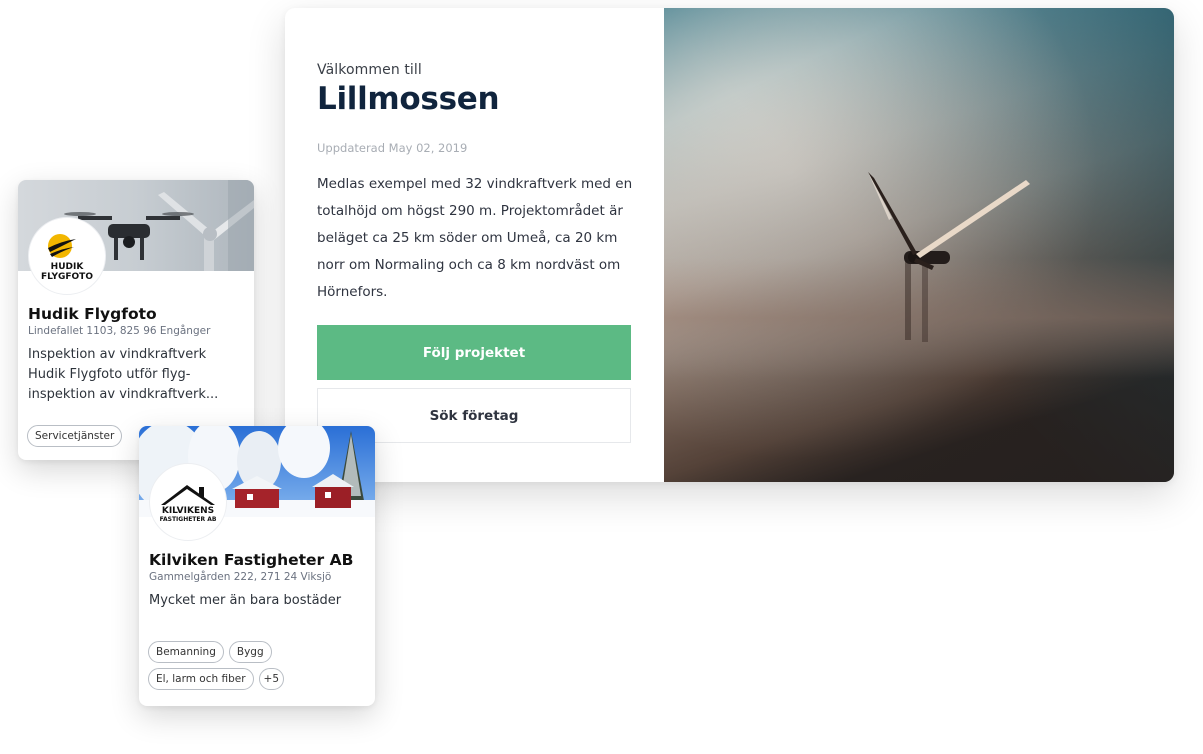 The width and height of the screenshot is (1203, 754). Describe the element at coordinates (240, 577) in the screenshot. I see `company-address: Gammelgården 222, 271 24 Viksjö` at that location.